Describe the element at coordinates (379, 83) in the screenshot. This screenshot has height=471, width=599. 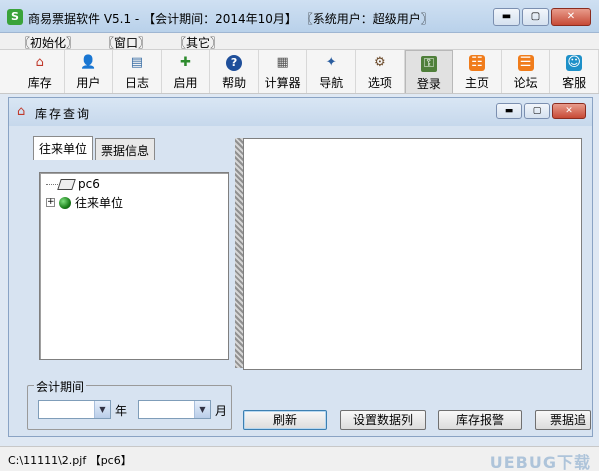
I see `toolbar-label: 选项` at that location.